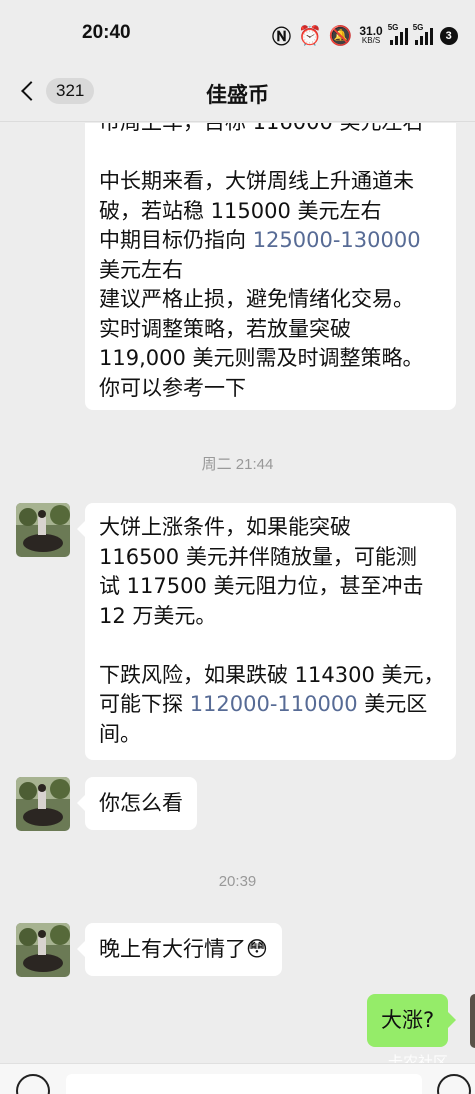 The width and height of the screenshot is (475, 1094). Describe the element at coordinates (448, 35) in the screenshot. I see `battery-icon: 3` at that location.